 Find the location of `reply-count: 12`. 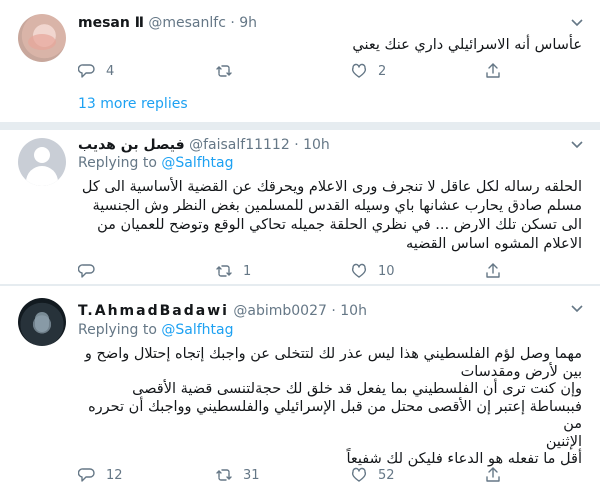

reply-count: 12 is located at coordinates (114, 475).